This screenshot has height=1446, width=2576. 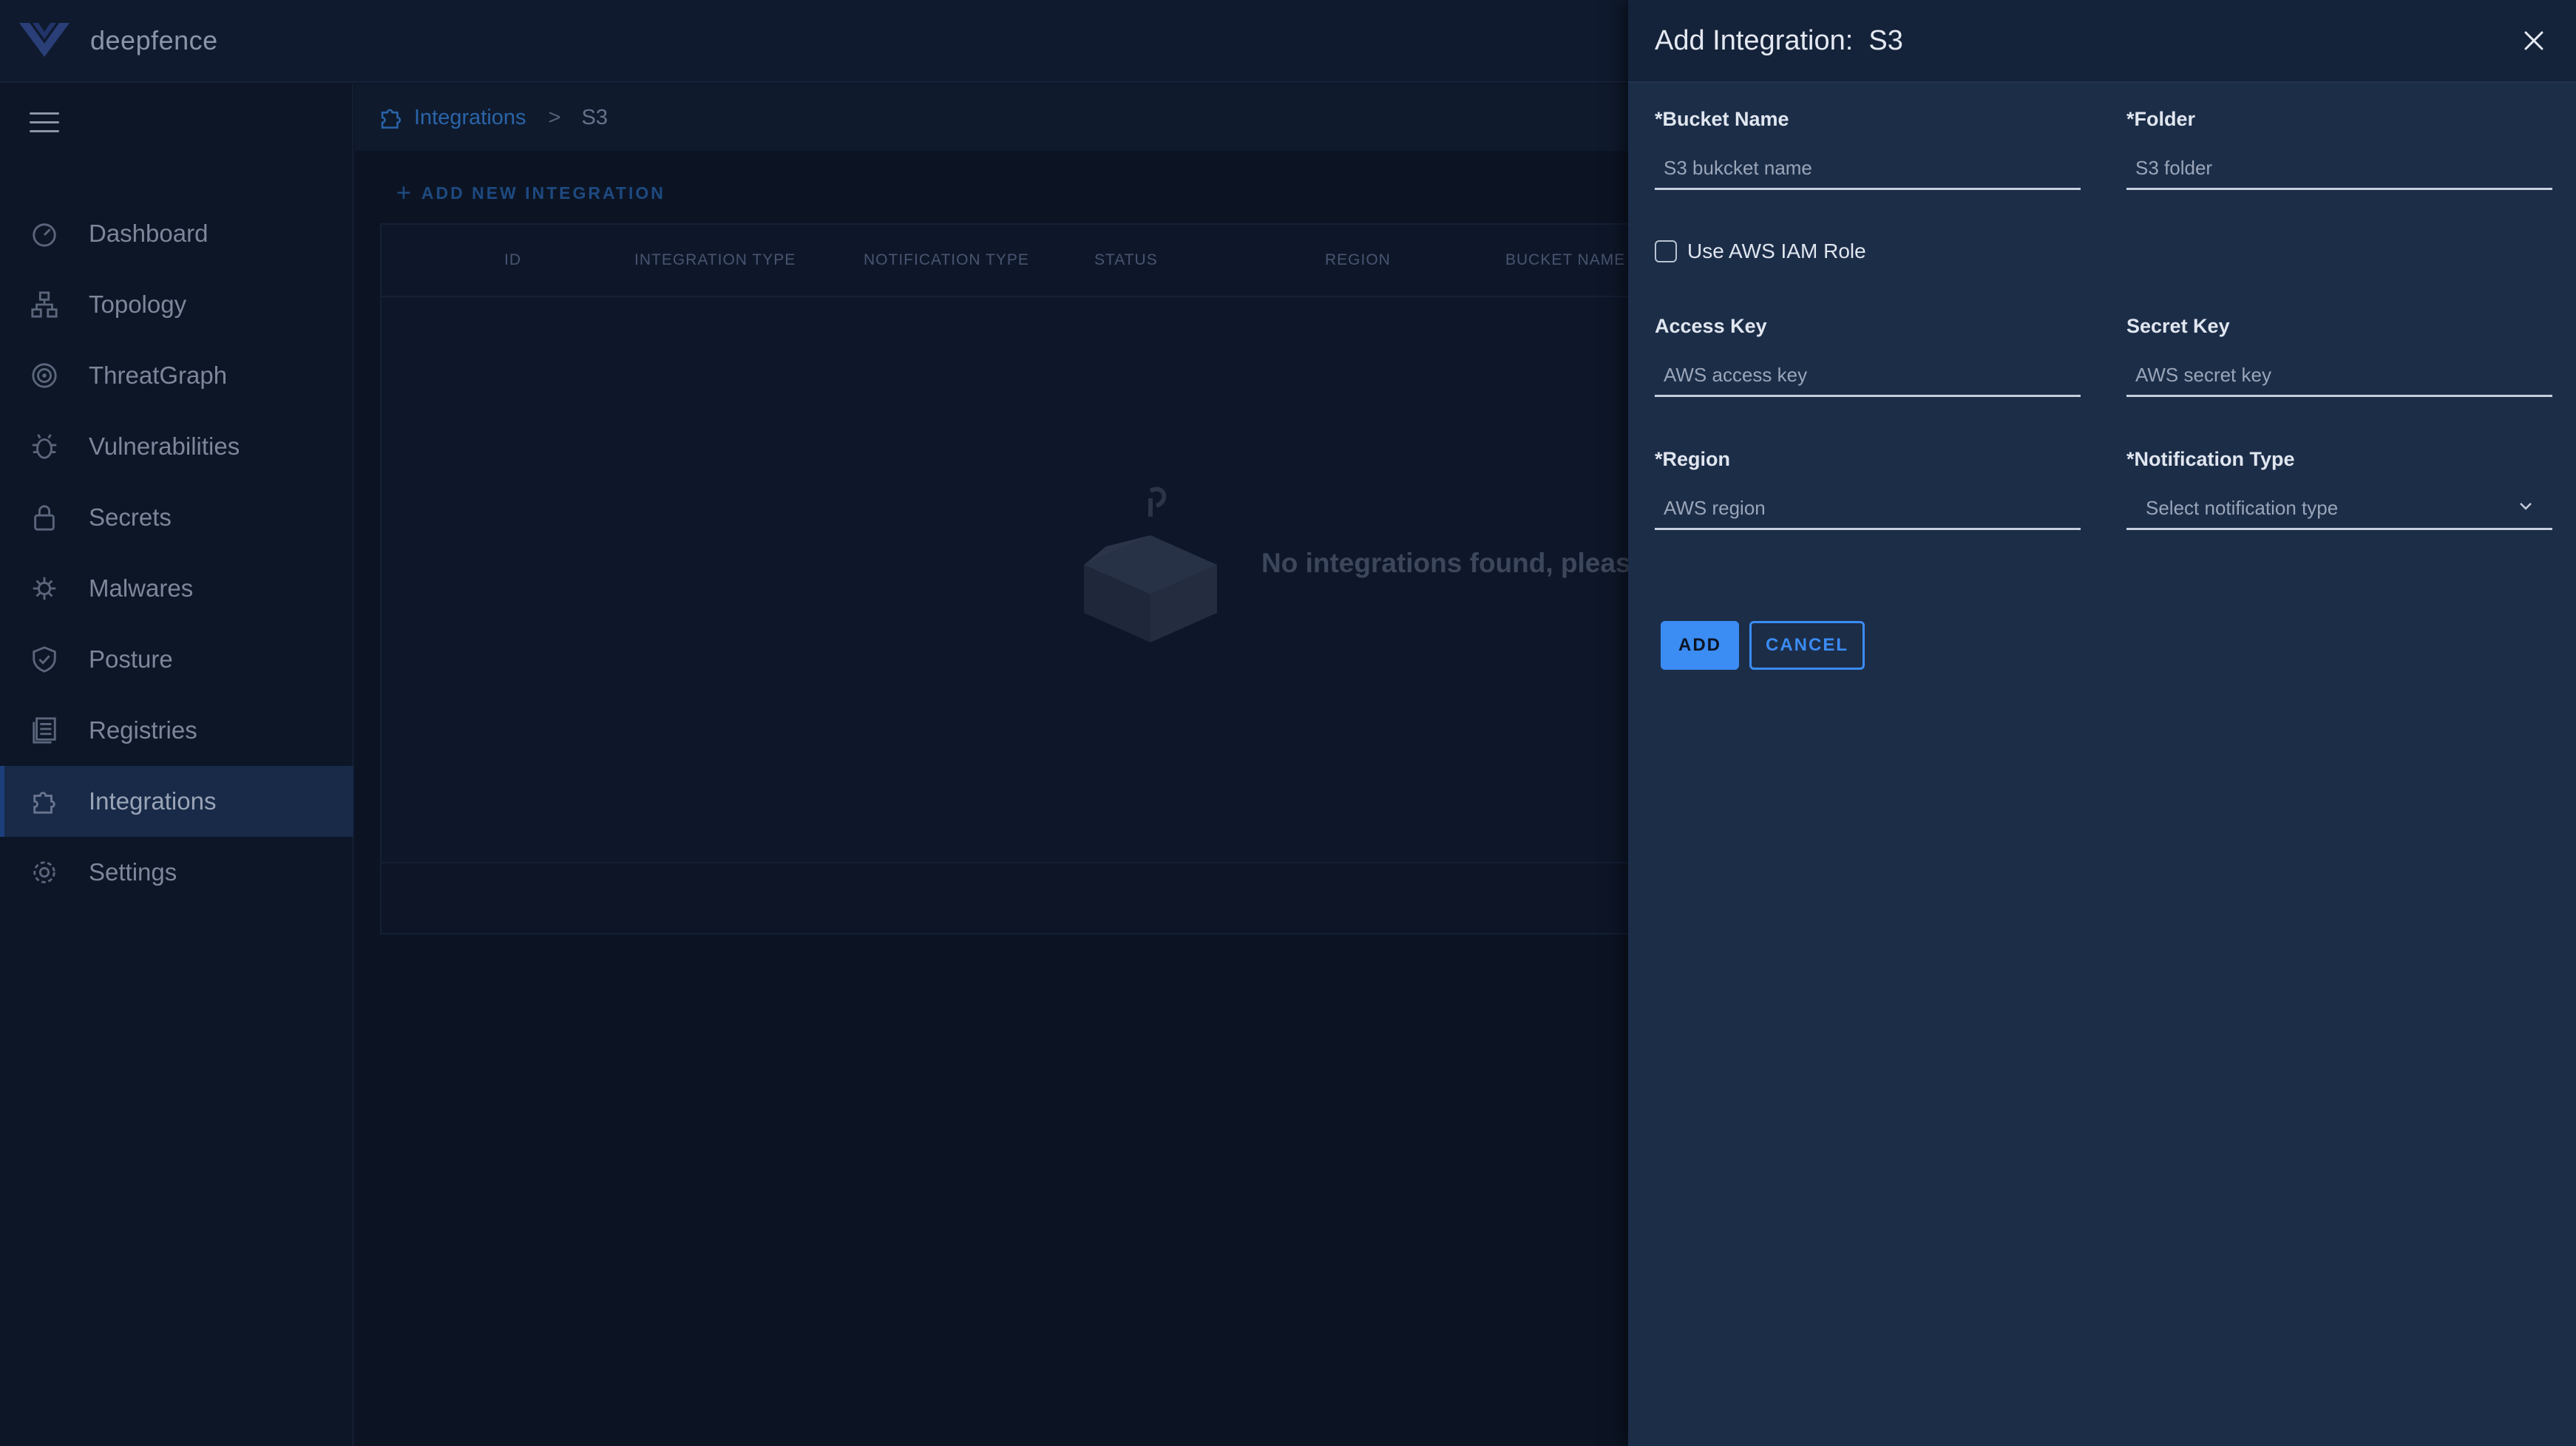 I want to click on column-header-status: STATUS, so click(x=1126, y=260).